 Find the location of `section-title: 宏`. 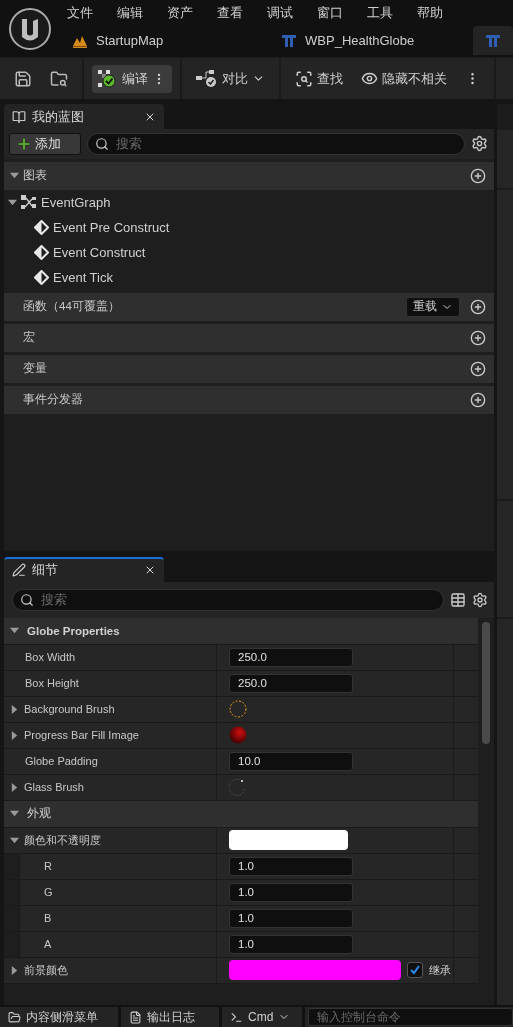

section-title: 宏 is located at coordinates (29, 338).